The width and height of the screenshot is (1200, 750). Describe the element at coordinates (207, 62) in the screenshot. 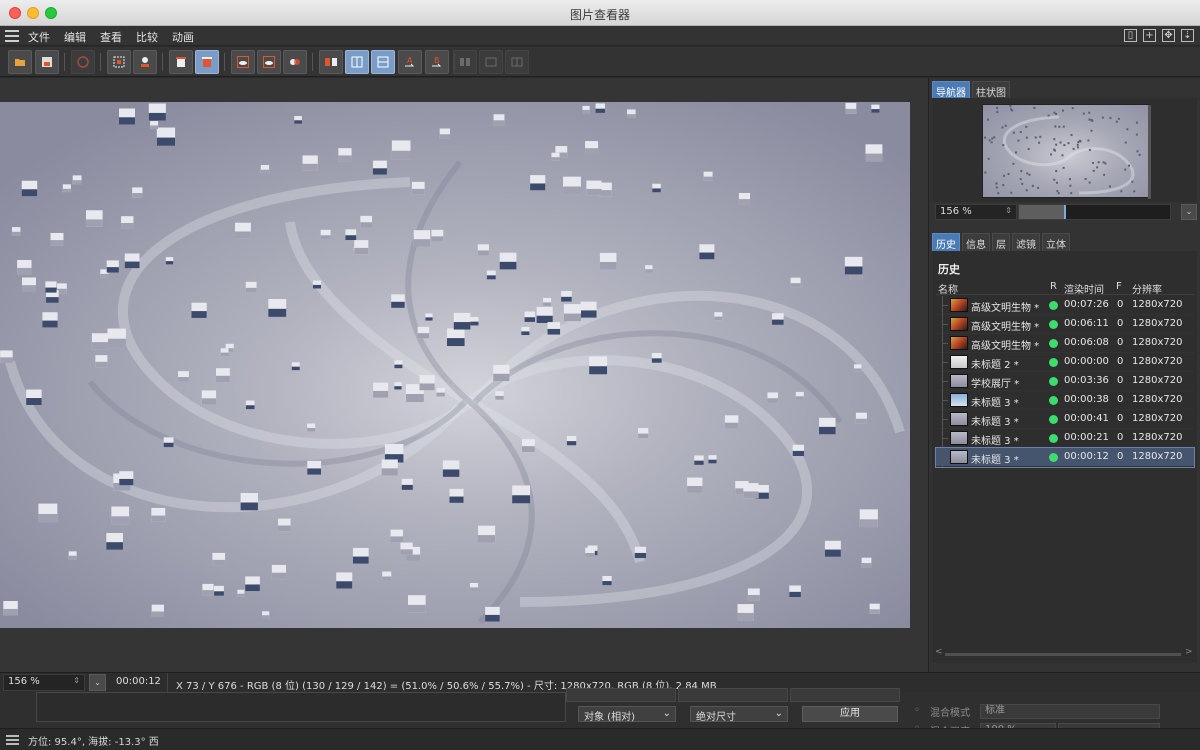

I see `delete-all-button` at that location.